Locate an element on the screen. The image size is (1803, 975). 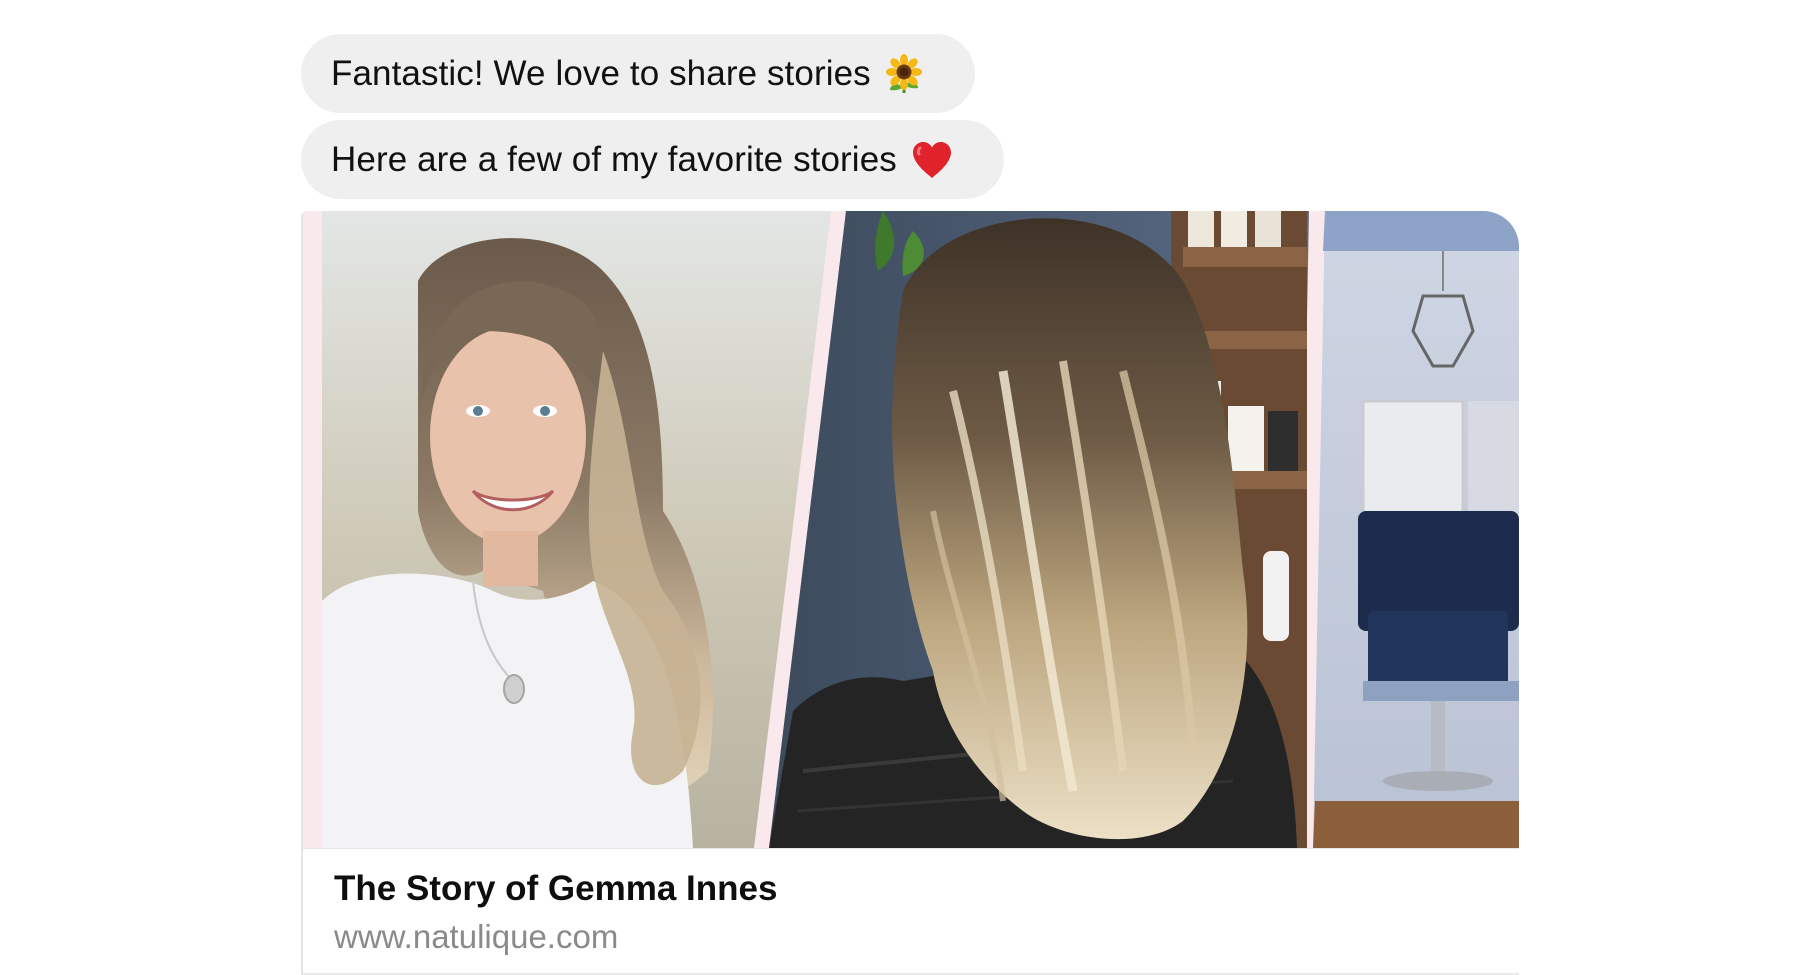
story-url: www.natulique.com is located at coordinates (476, 937).